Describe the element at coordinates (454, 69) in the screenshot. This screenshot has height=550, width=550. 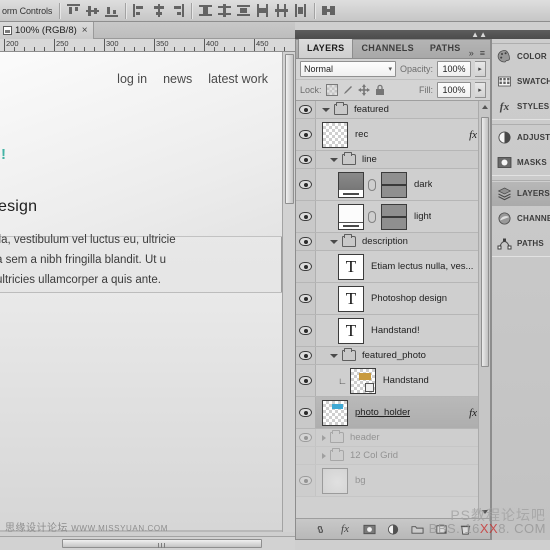
I see `opacity-input: 100%` at that location.